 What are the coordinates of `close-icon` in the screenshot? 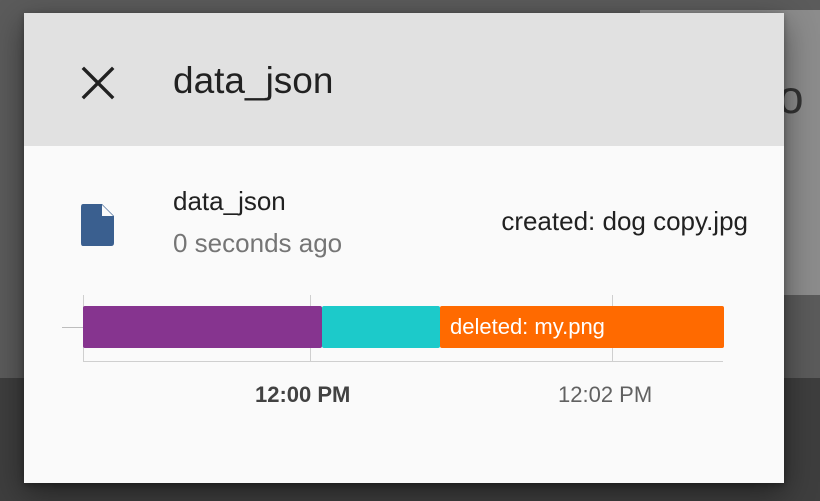 It's located at (98, 83).